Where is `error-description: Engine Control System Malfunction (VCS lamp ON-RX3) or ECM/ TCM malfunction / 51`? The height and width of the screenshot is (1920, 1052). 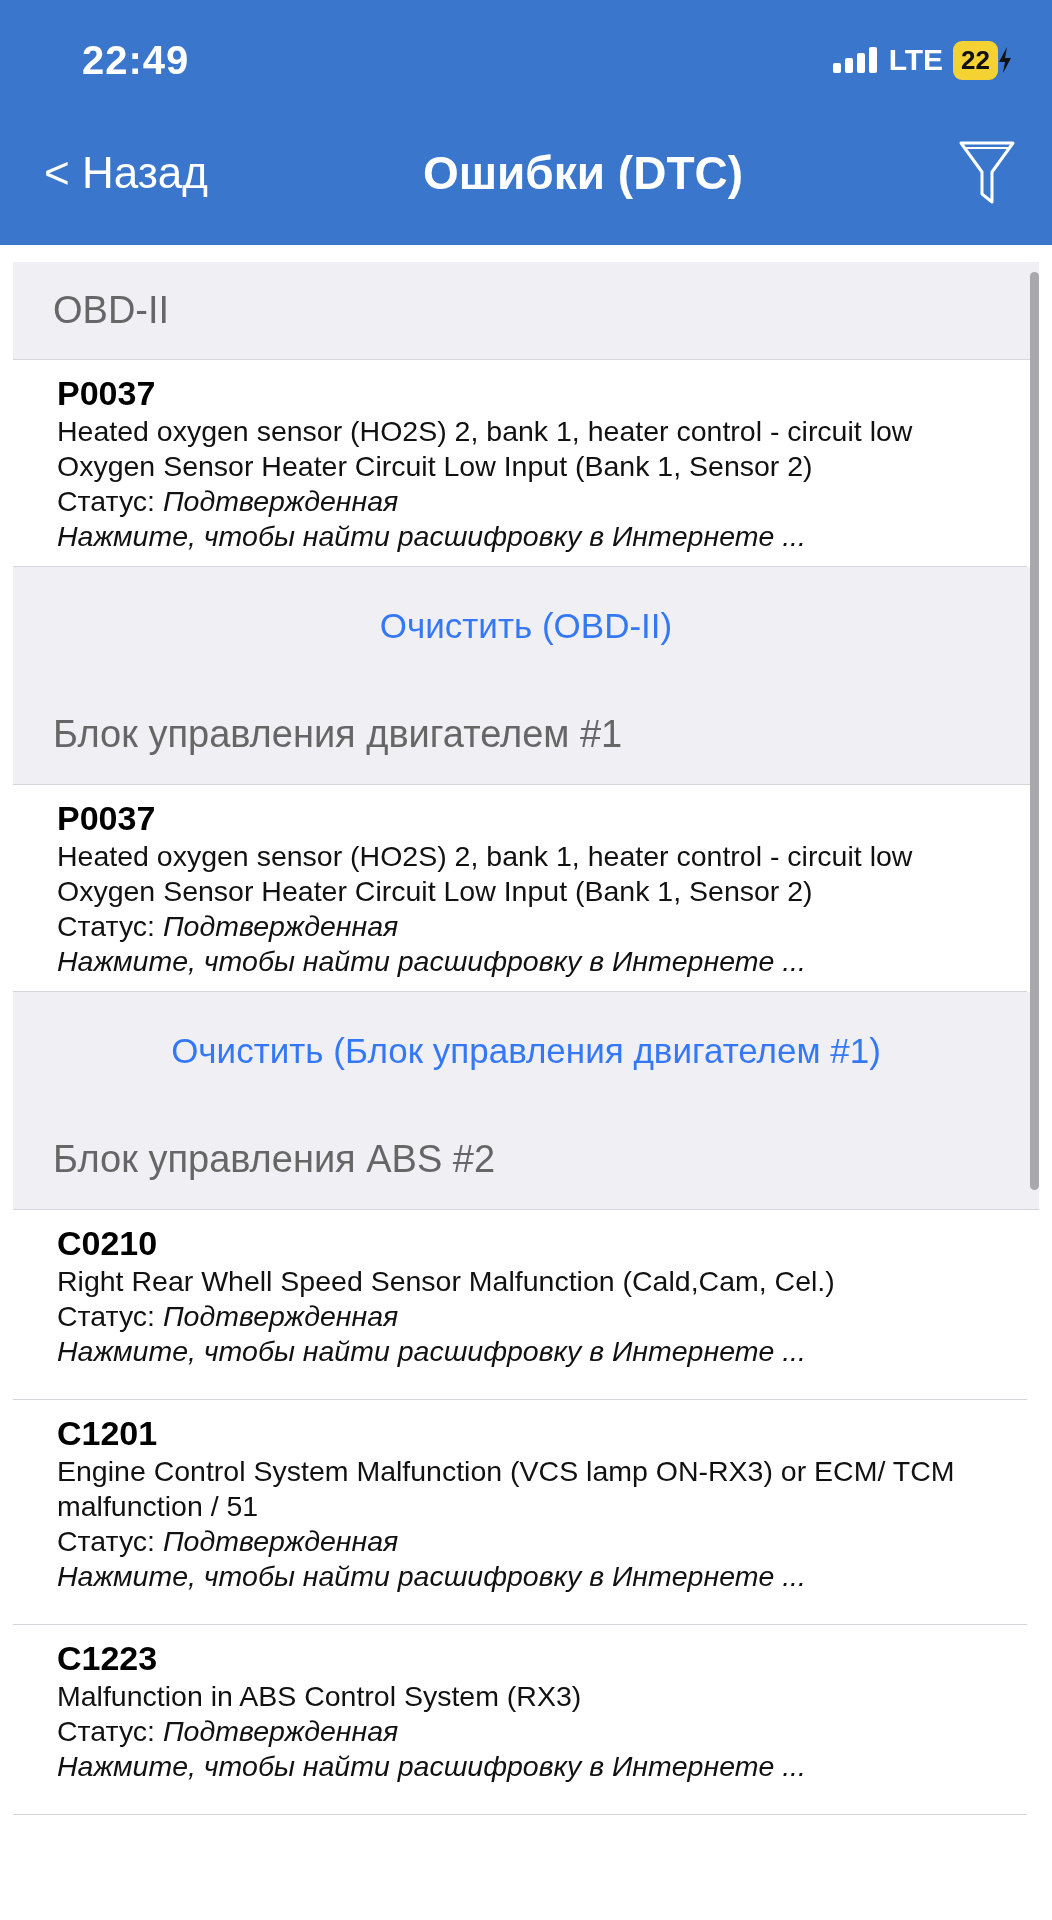
error-description: Engine Control System Malfunction (VCS lamp ON-RX3) or ECM/ TCM malfunction / 51 is located at coordinates (506, 1489).